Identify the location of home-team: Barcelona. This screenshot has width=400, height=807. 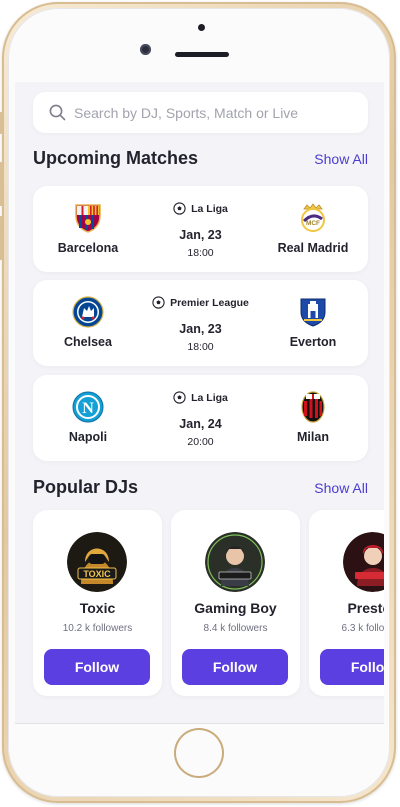
(88, 229).